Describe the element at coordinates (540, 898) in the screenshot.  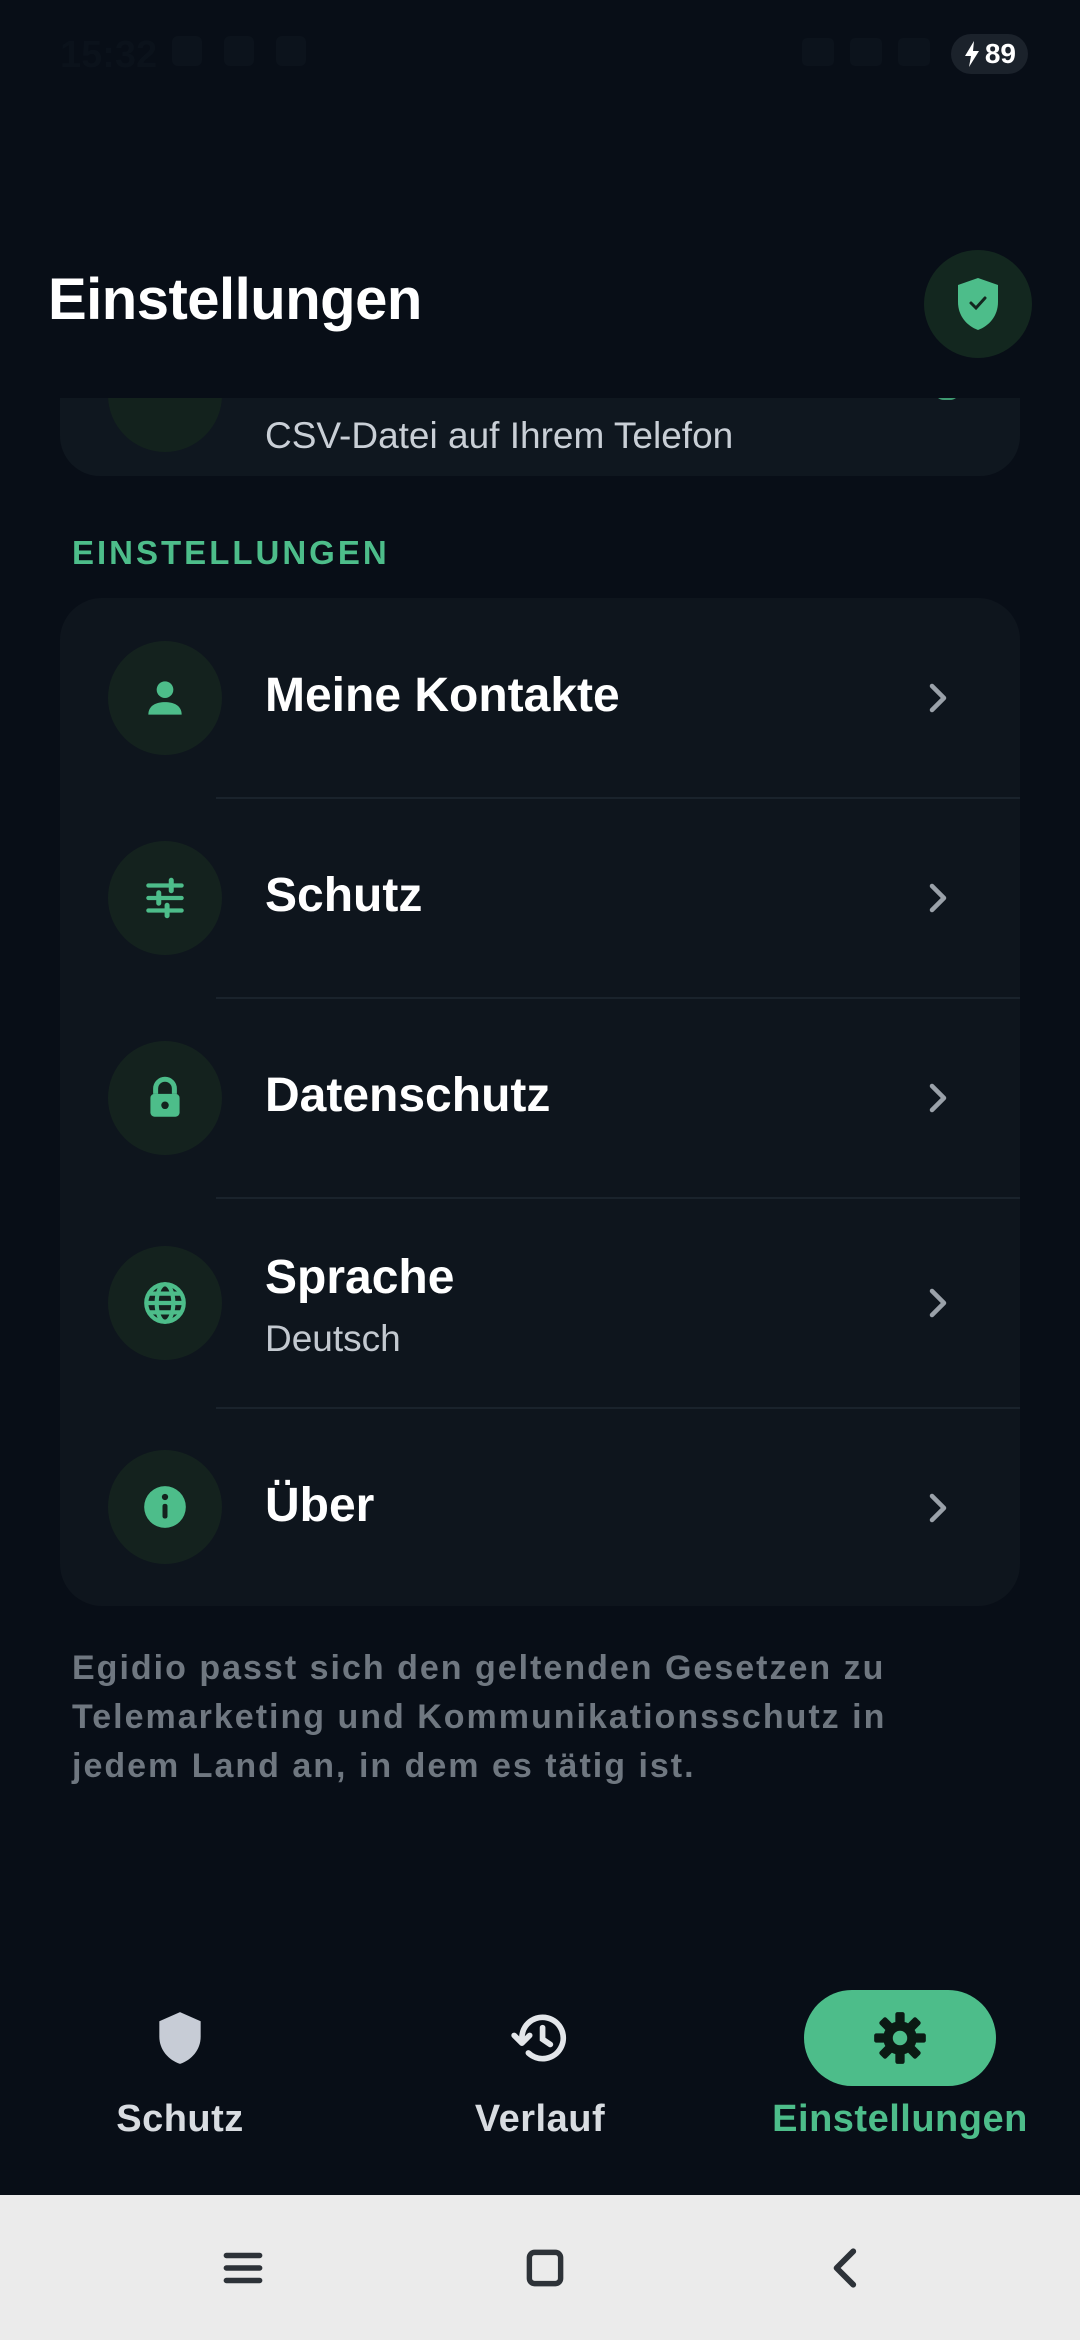
I see `settings-item-protection: Schutz` at that location.